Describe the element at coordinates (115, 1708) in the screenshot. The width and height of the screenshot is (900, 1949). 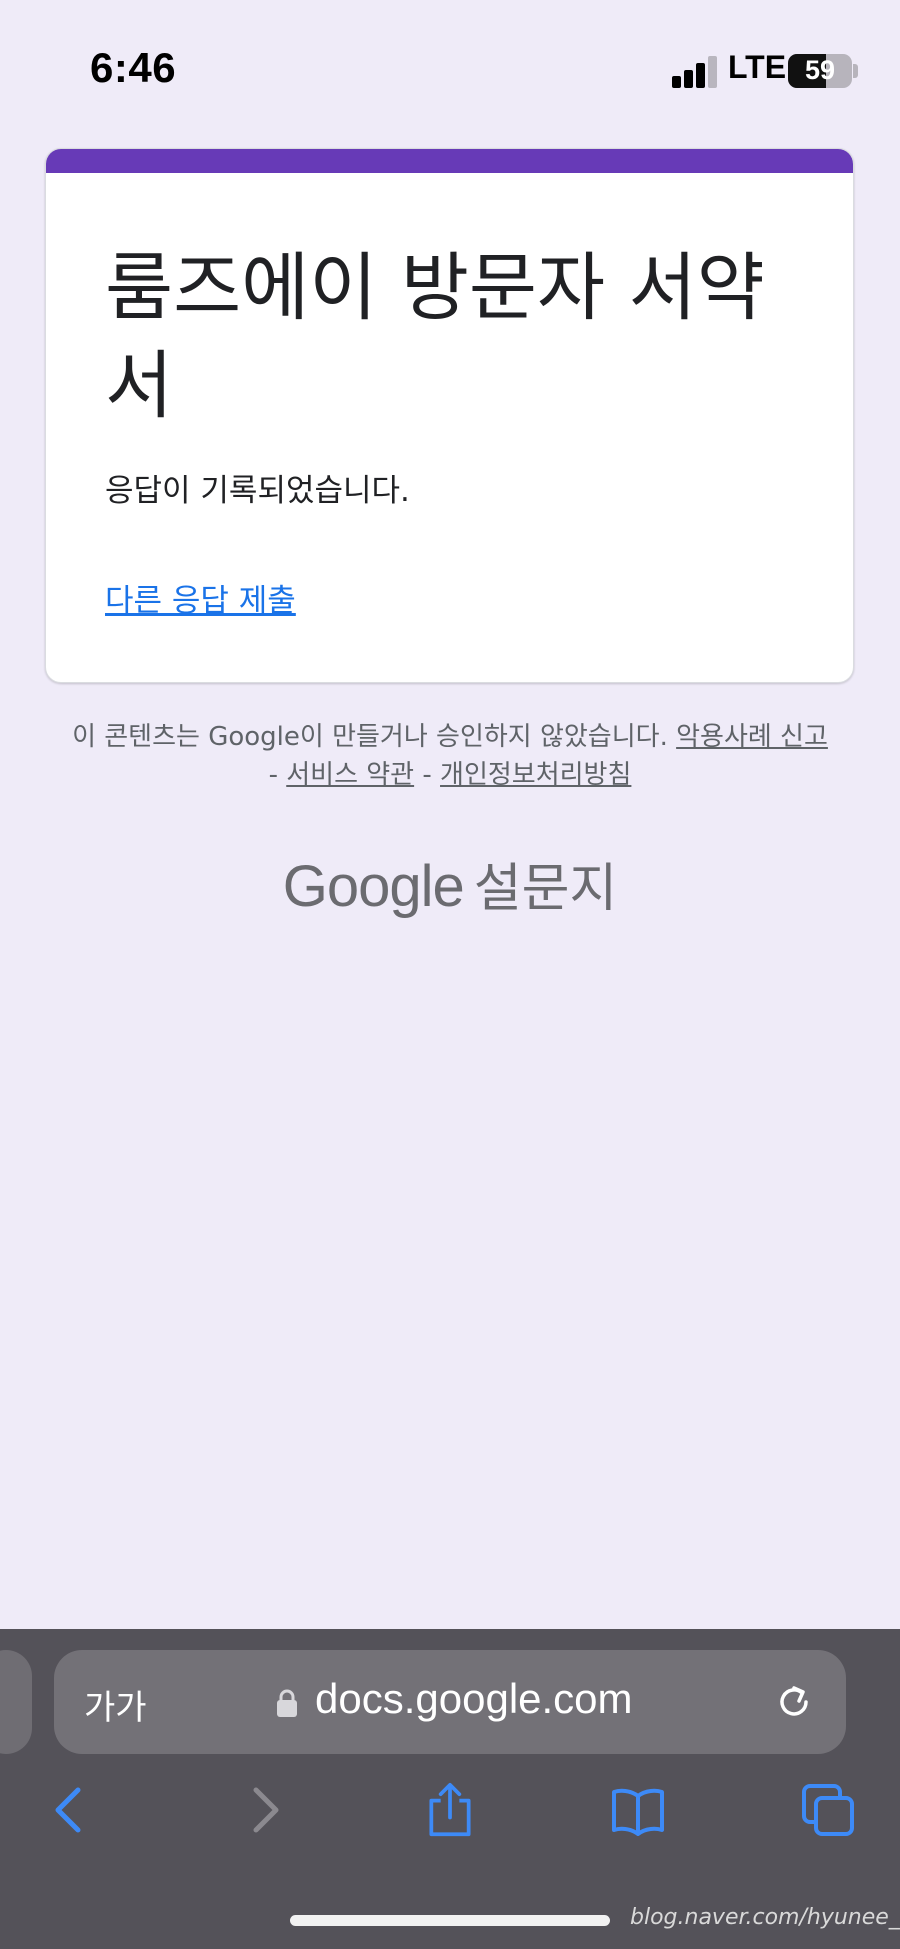
I see `text-size-label: 가가` at that location.